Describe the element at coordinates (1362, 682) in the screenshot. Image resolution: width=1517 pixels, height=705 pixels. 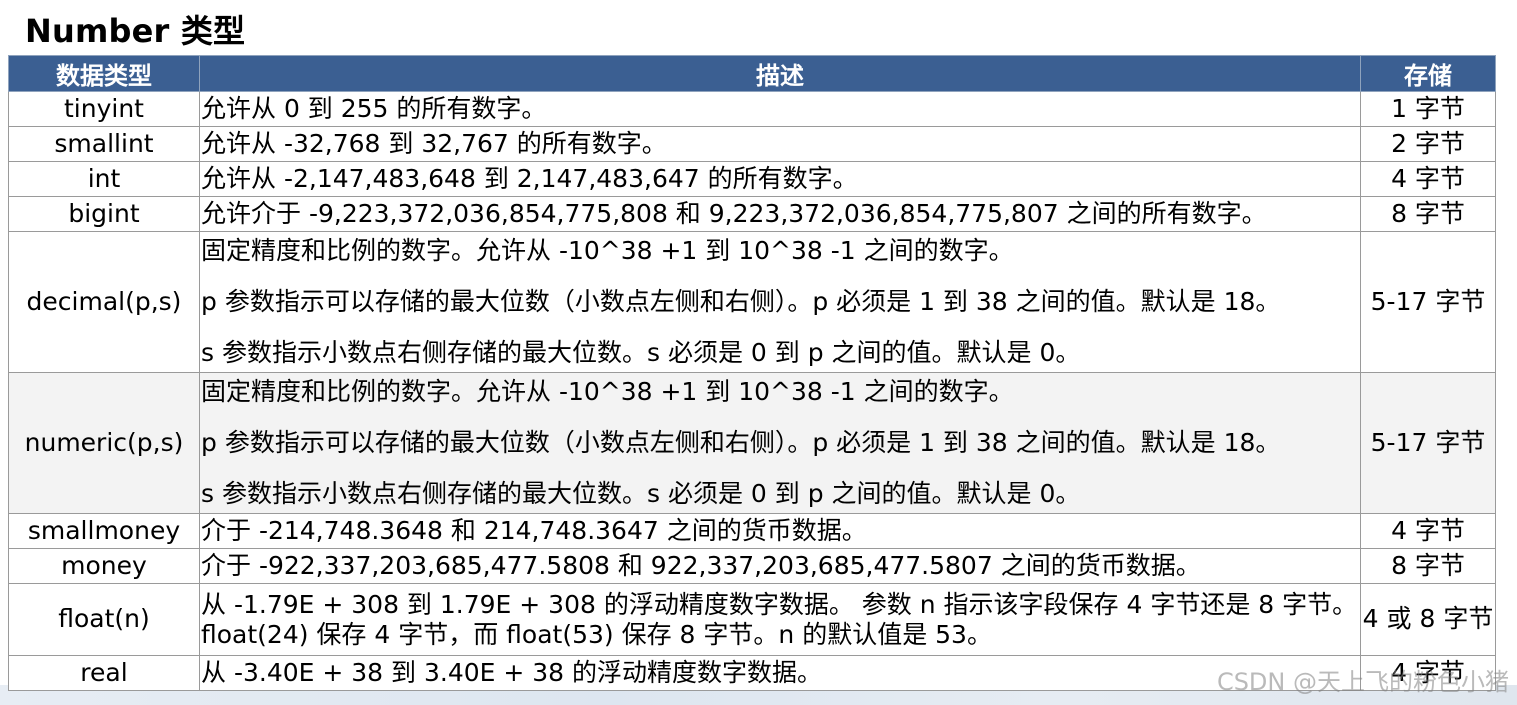
I see `watermark-text: CSDN @天上飞的粉色小猪` at that location.